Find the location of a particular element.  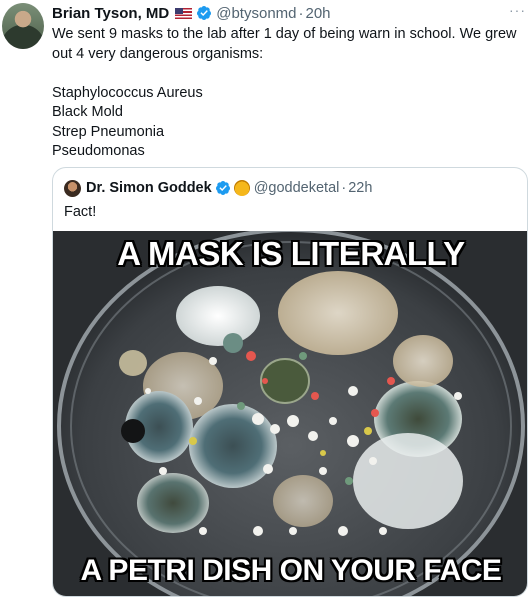

quoted-avatar is located at coordinates (72, 188).